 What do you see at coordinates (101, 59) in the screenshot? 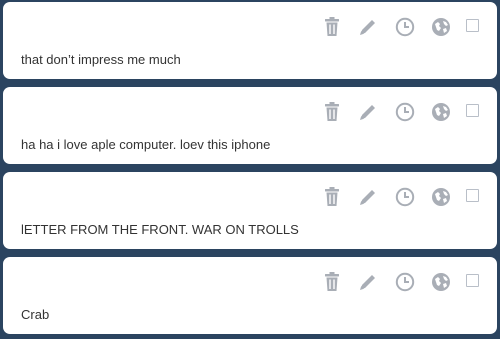
I see `post-text: that don’t impress me much` at bounding box center [101, 59].